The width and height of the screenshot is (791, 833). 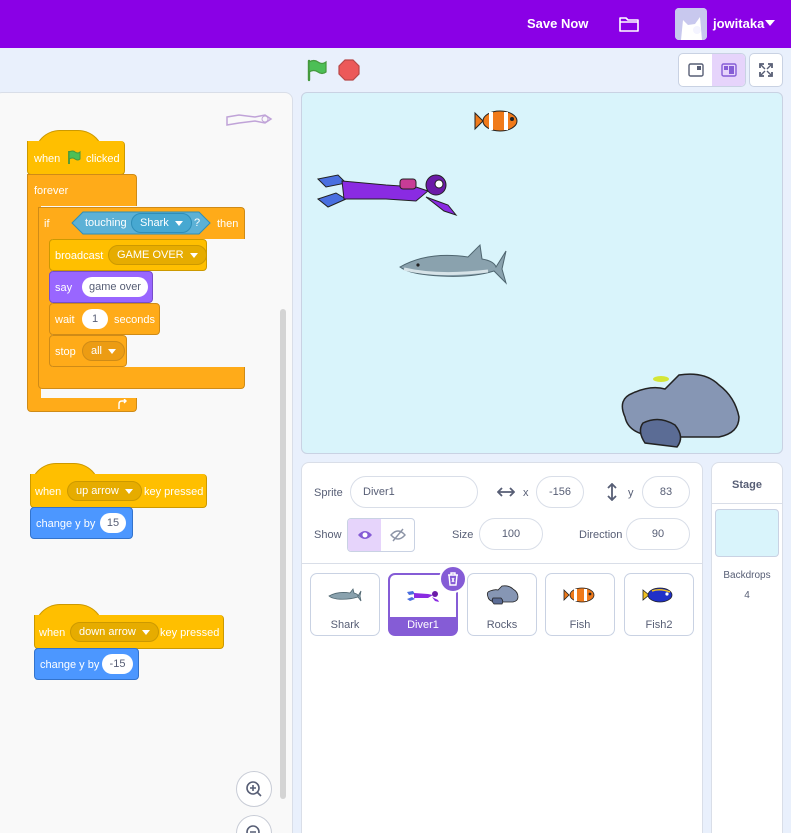 What do you see at coordinates (502, 595) in the screenshot?
I see `rocks-thumbnail` at bounding box center [502, 595].